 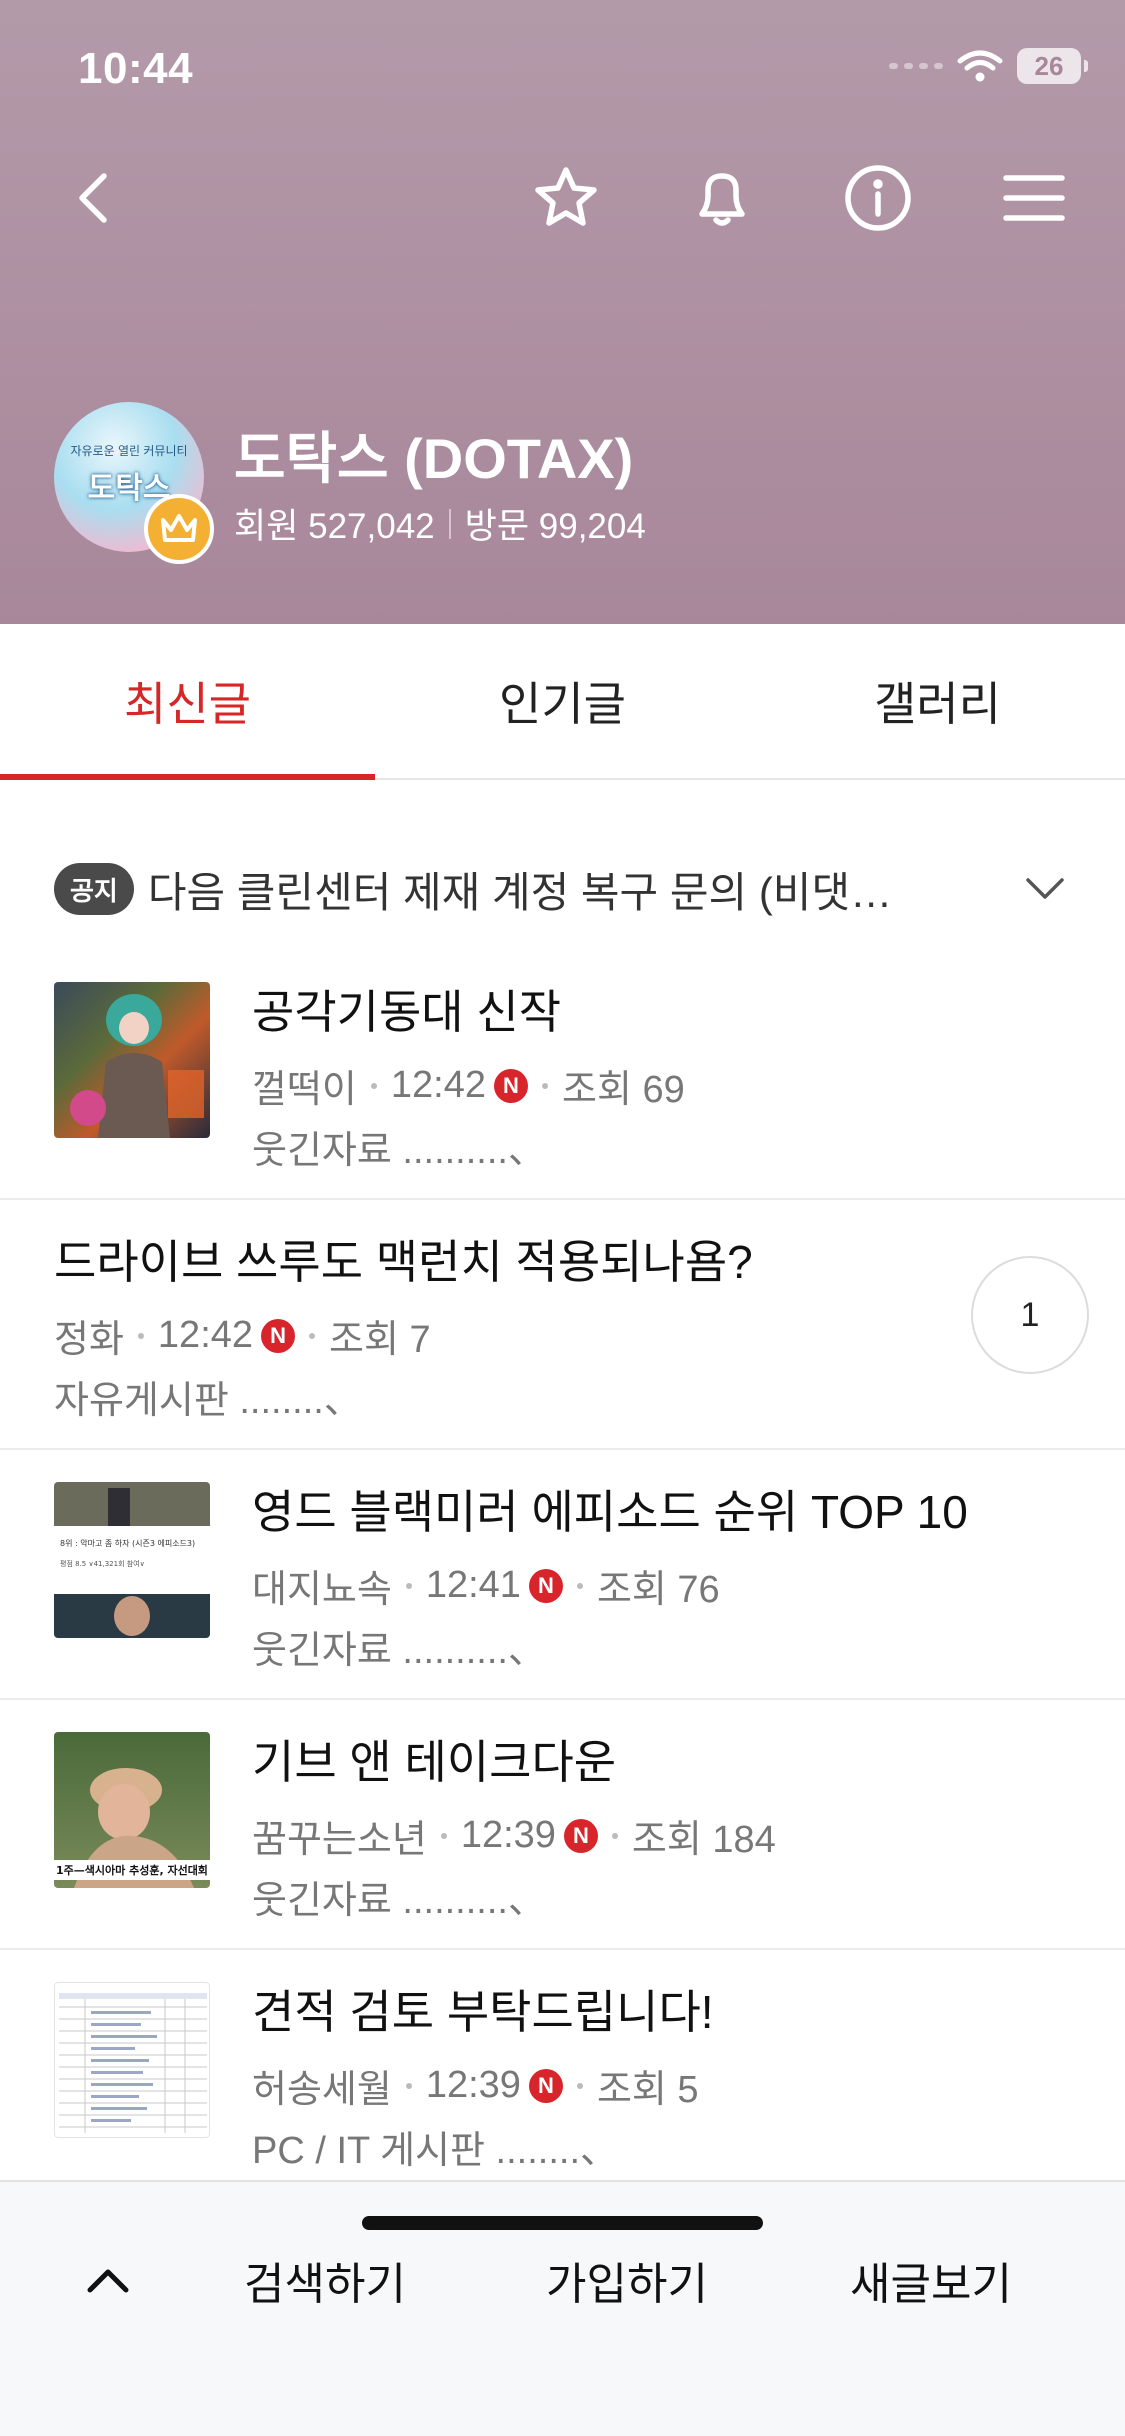 What do you see at coordinates (380, 1340) in the screenshot?
I see `post-views: 조회 7` at bounding box center [380, 1340].